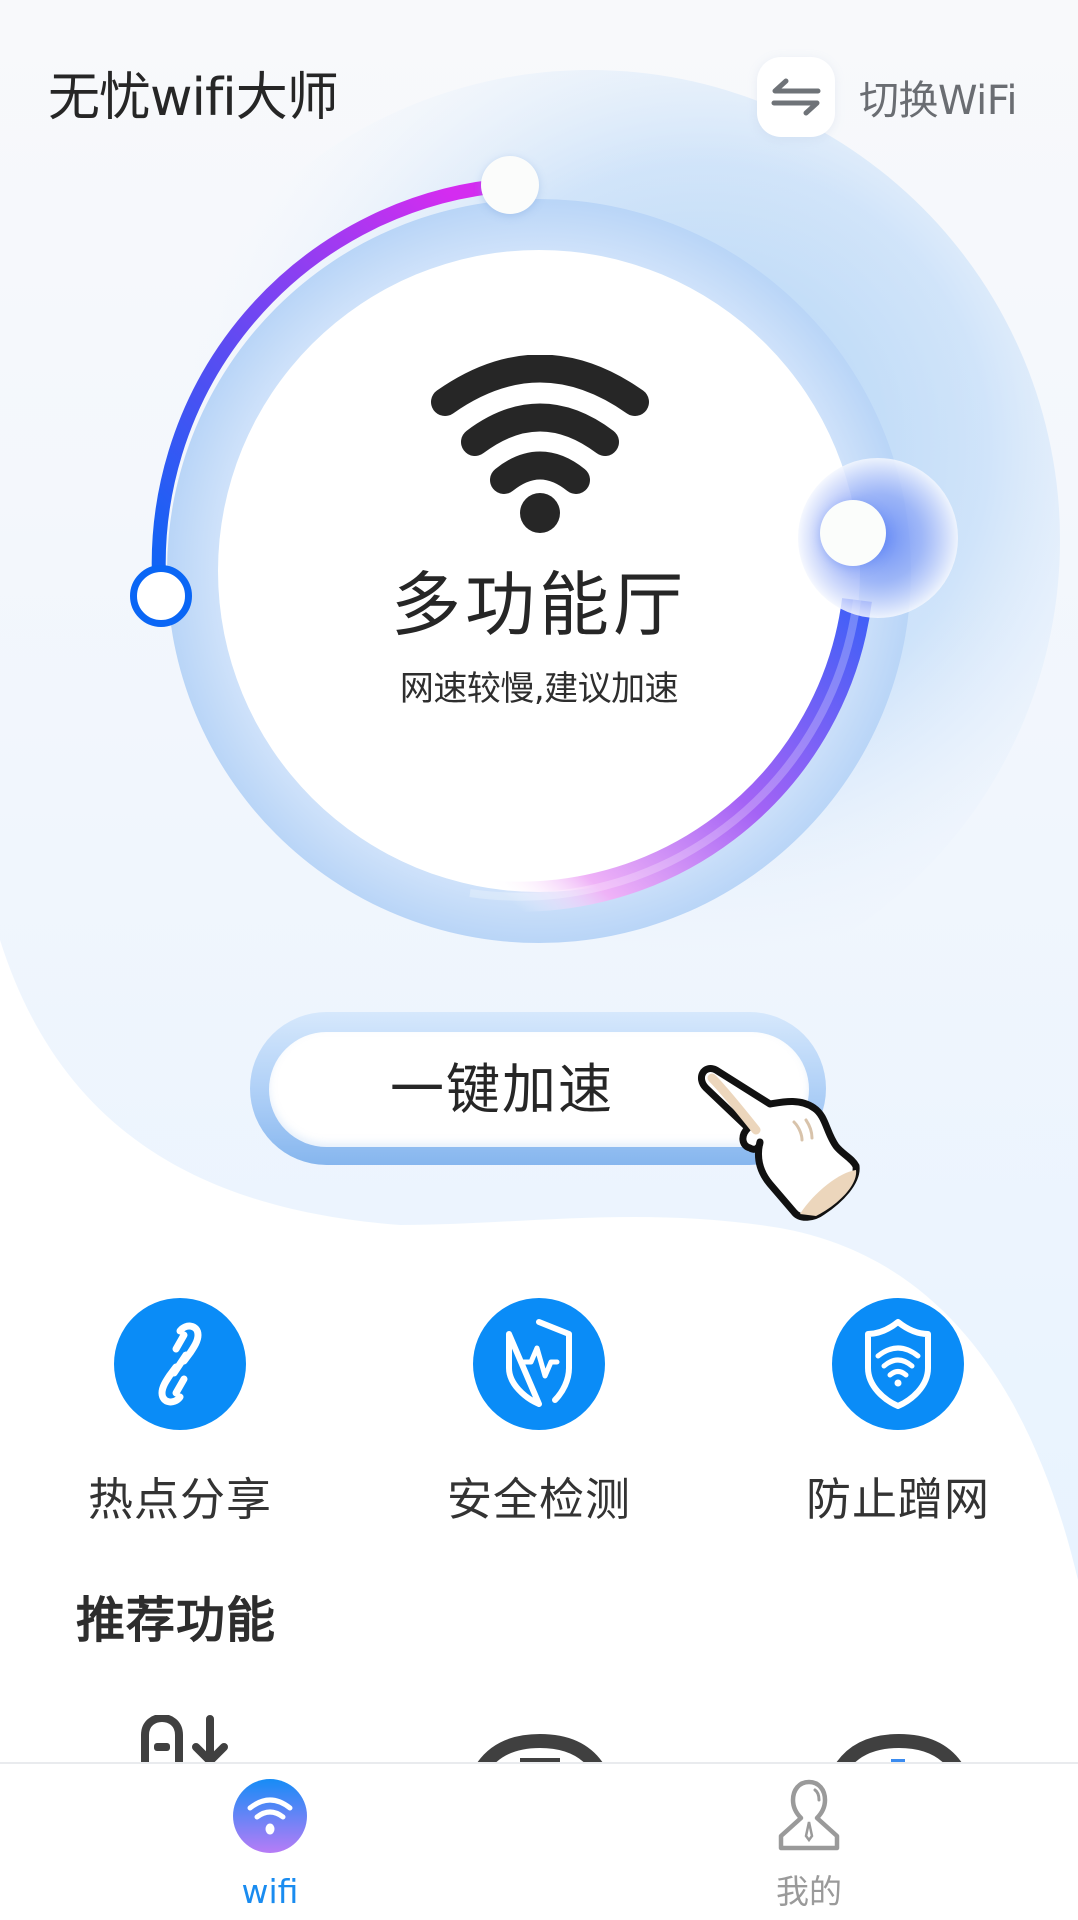 This screenshot has height=1920, width=1078. I want to click on tab-profile-label: 我的, so click(809, 1891).